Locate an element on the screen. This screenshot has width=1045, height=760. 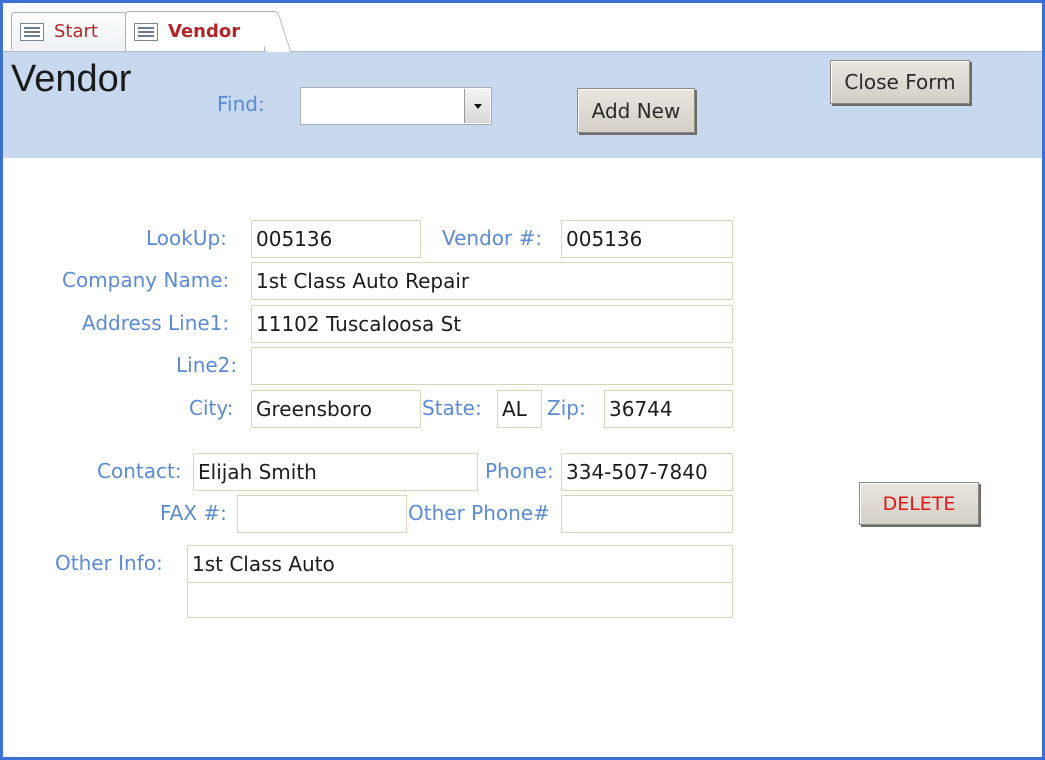
vendor-number-field: 005136 is located at coordinates (647, 239).